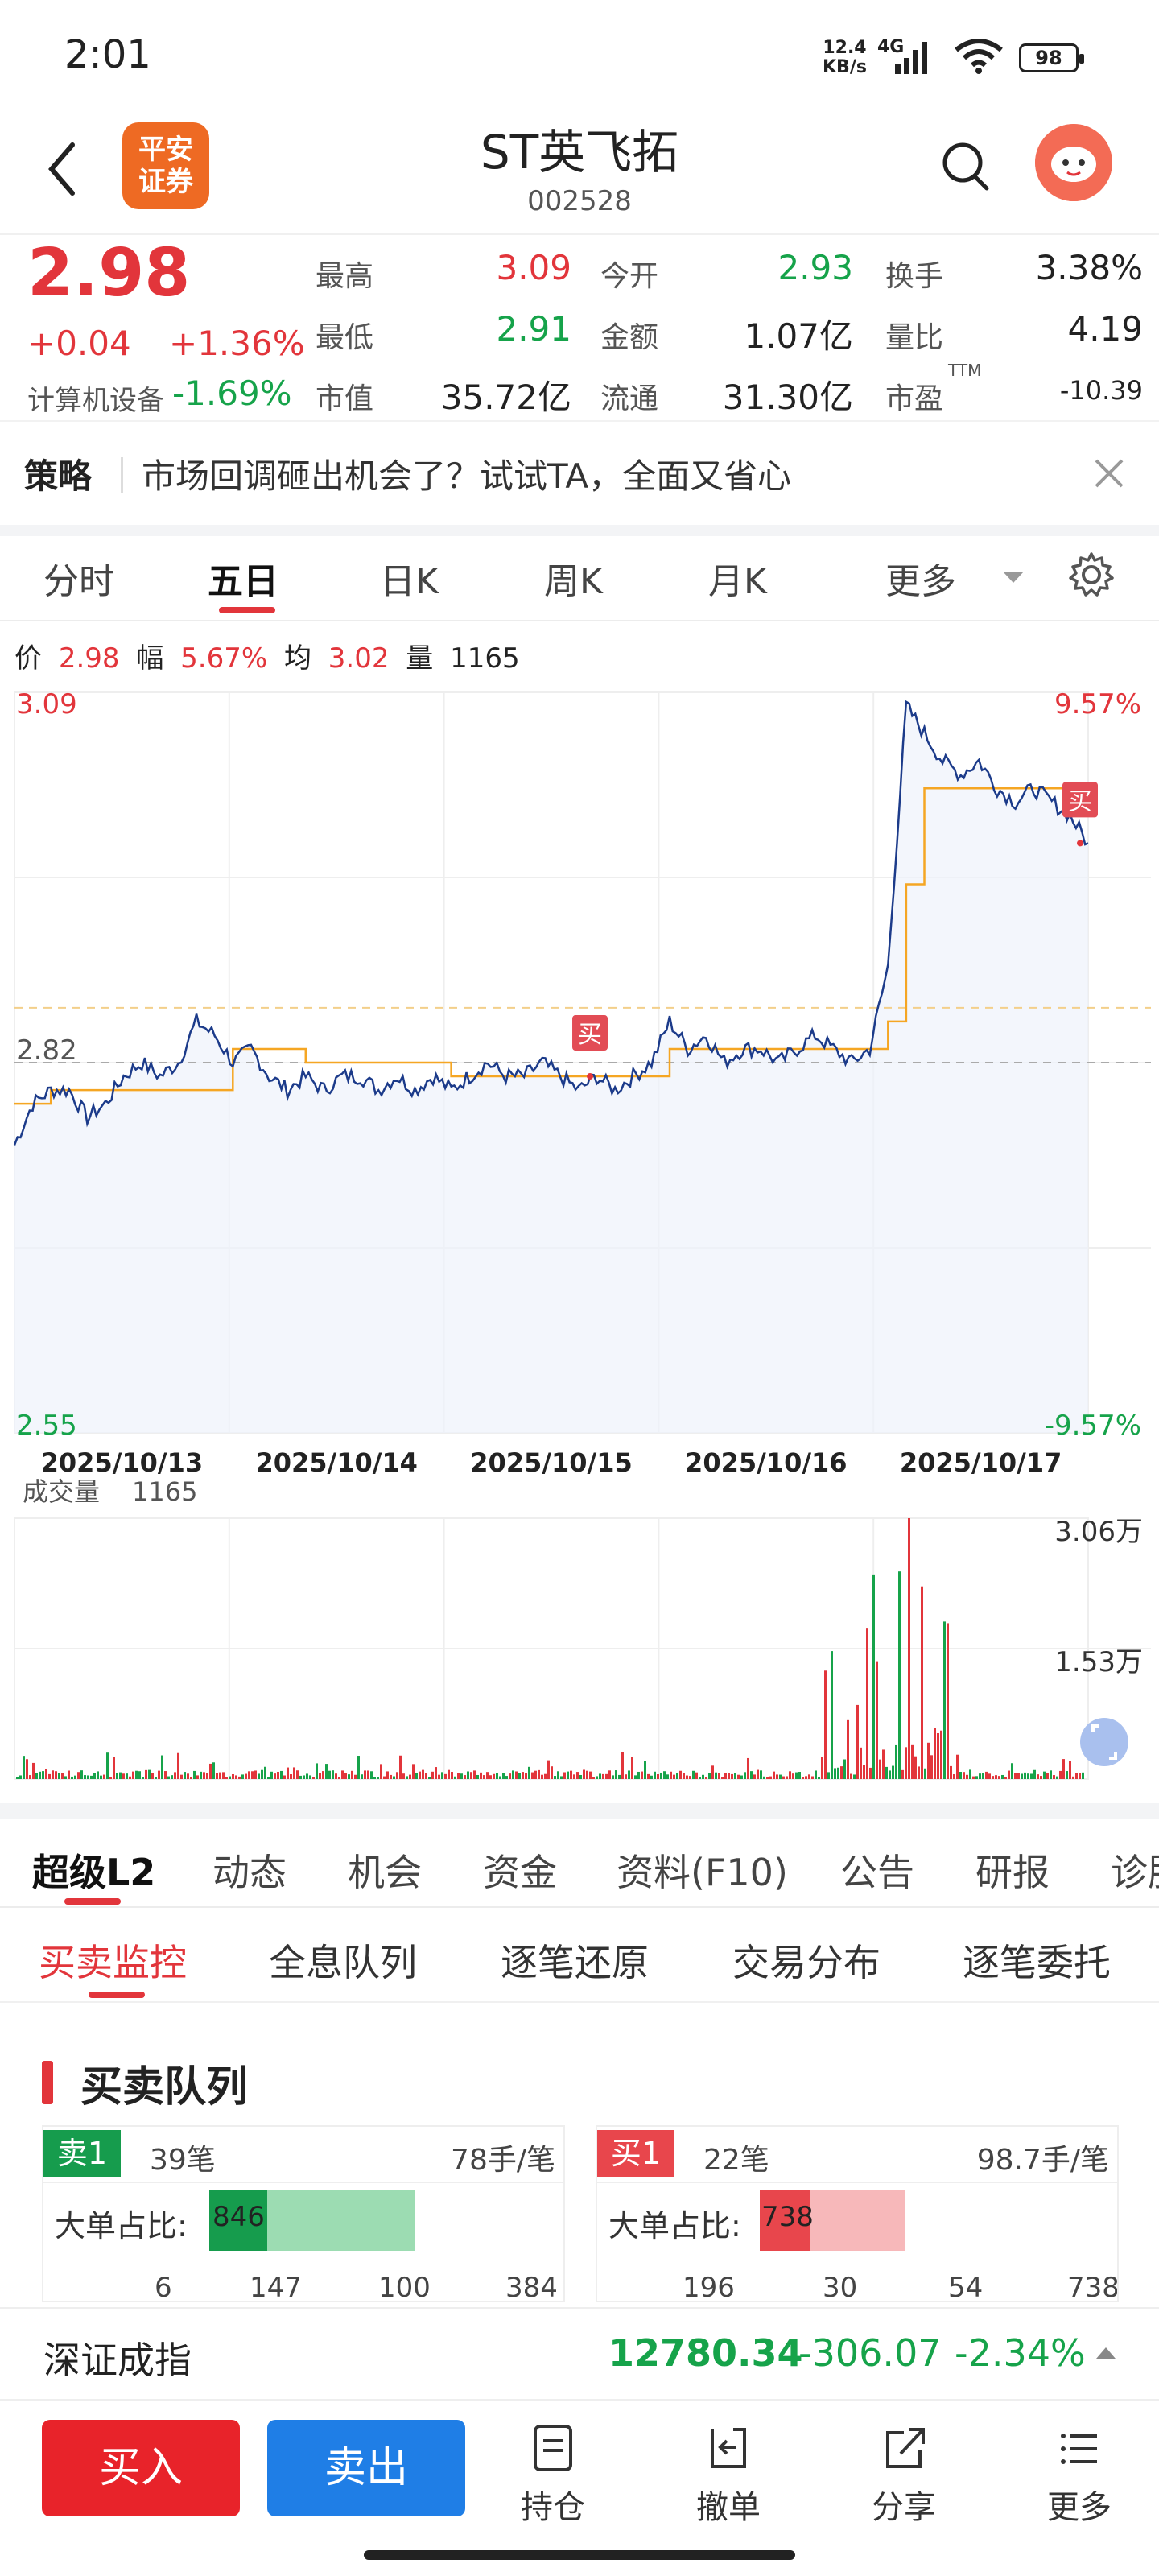 Image resolution: width=1159 pixels, height=2576 pixels. I want to click on home-indicator, so click(579, 2555).